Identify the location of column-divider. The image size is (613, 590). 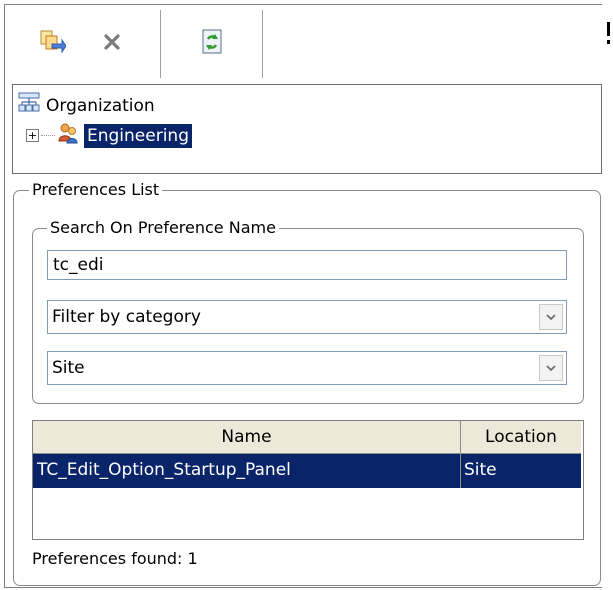
(460, 471).